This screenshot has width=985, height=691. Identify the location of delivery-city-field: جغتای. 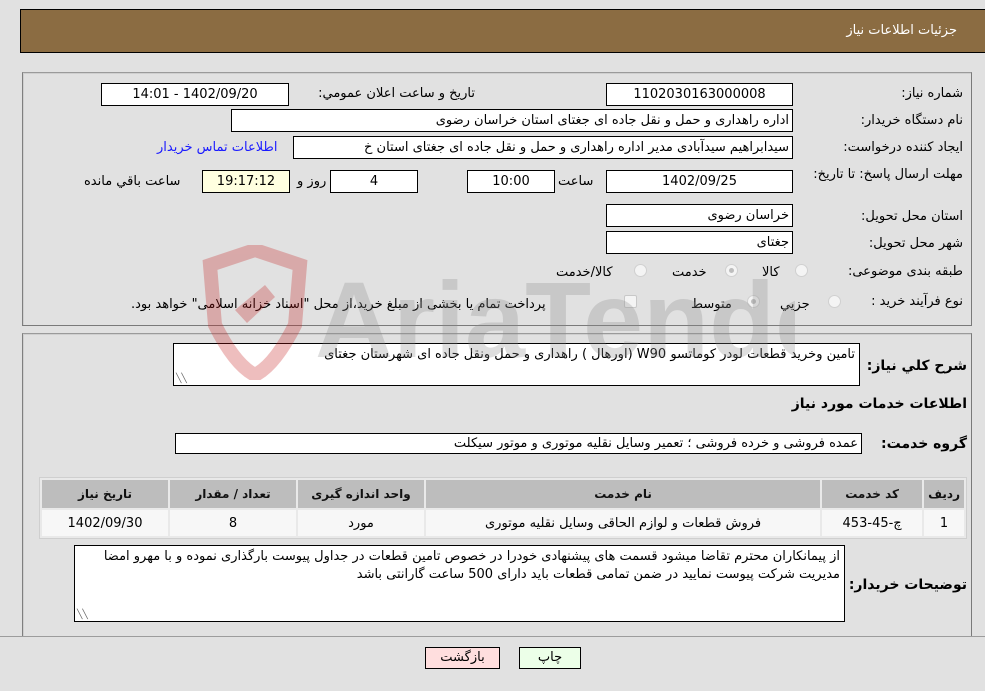
(699, 242).